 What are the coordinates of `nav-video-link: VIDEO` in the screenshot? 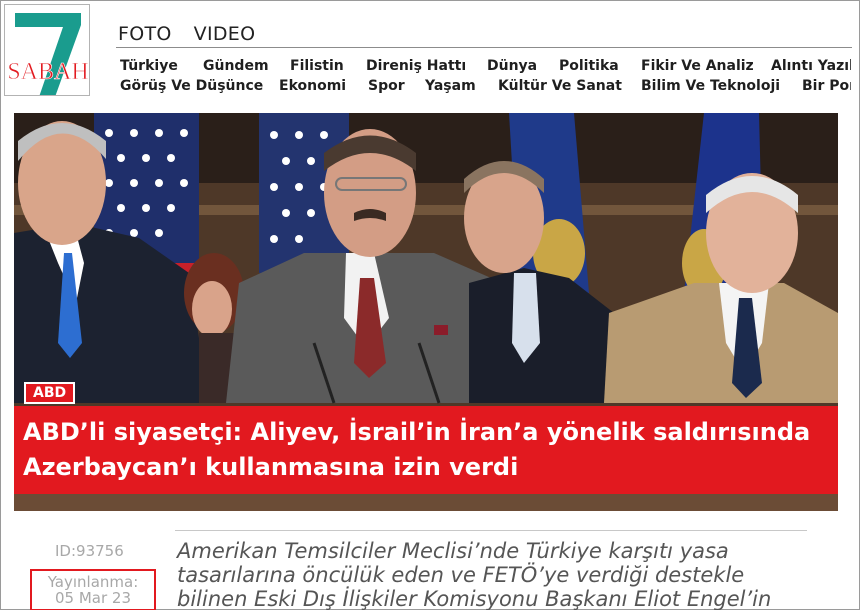 It's located at (225, 34).